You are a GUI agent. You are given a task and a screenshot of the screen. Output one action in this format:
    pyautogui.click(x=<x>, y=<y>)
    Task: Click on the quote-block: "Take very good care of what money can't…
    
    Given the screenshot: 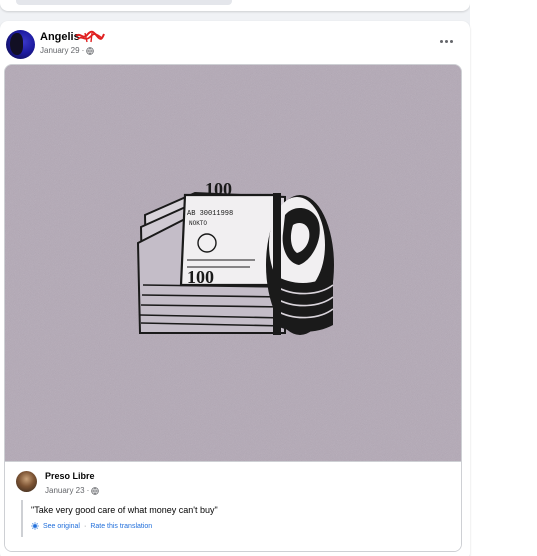 What is the action you would take?
    pyautogui.click(x=232, y=518)
    